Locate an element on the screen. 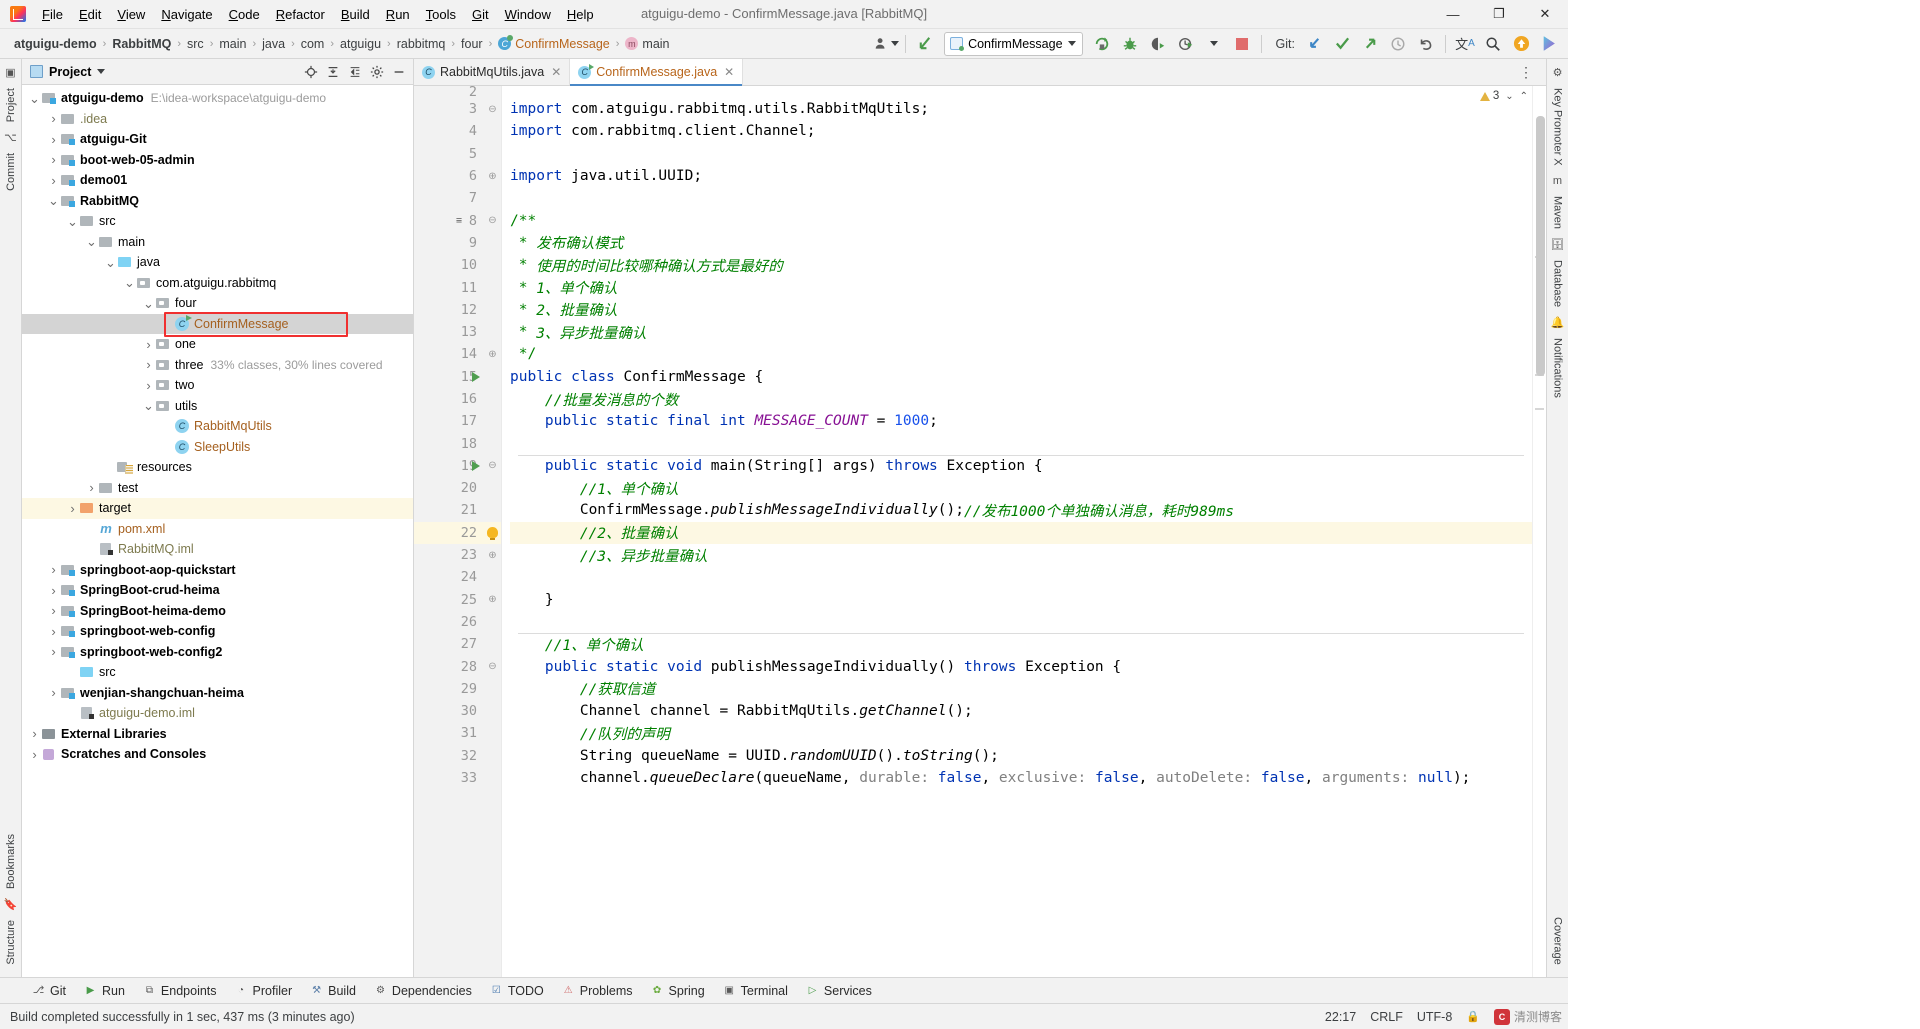  tree-node-springboot-crud-heima: › SpringBoot-crud-heima is located at coordinates (217, 590).